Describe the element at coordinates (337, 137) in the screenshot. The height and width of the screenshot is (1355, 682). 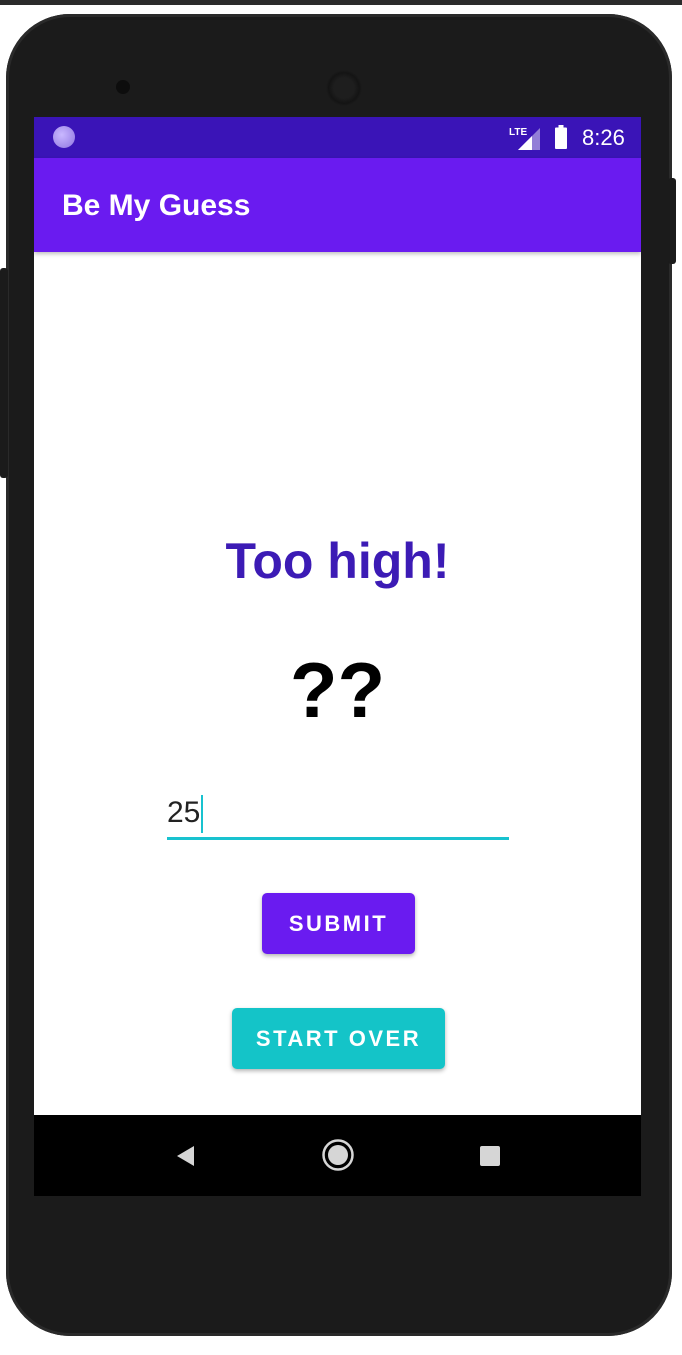
I see `status-bar: LTE 8:26` at that location.